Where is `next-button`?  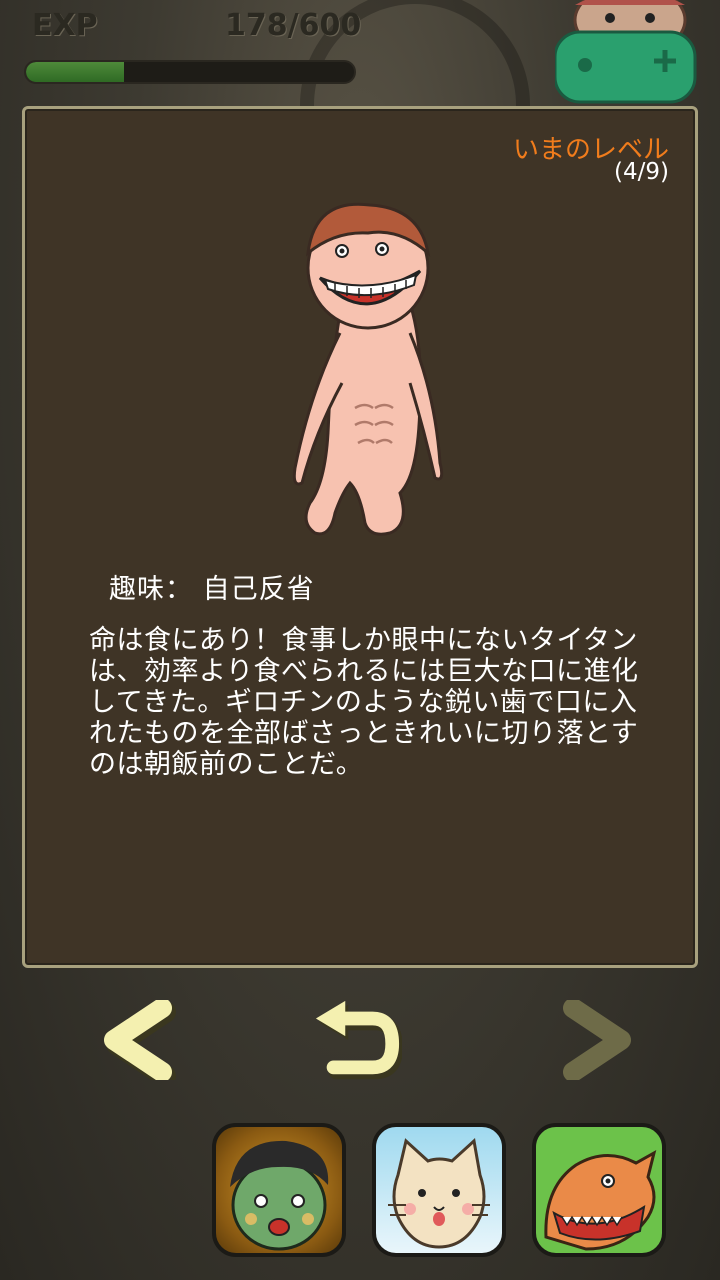
next-button is located at coordinates (595, 1040).